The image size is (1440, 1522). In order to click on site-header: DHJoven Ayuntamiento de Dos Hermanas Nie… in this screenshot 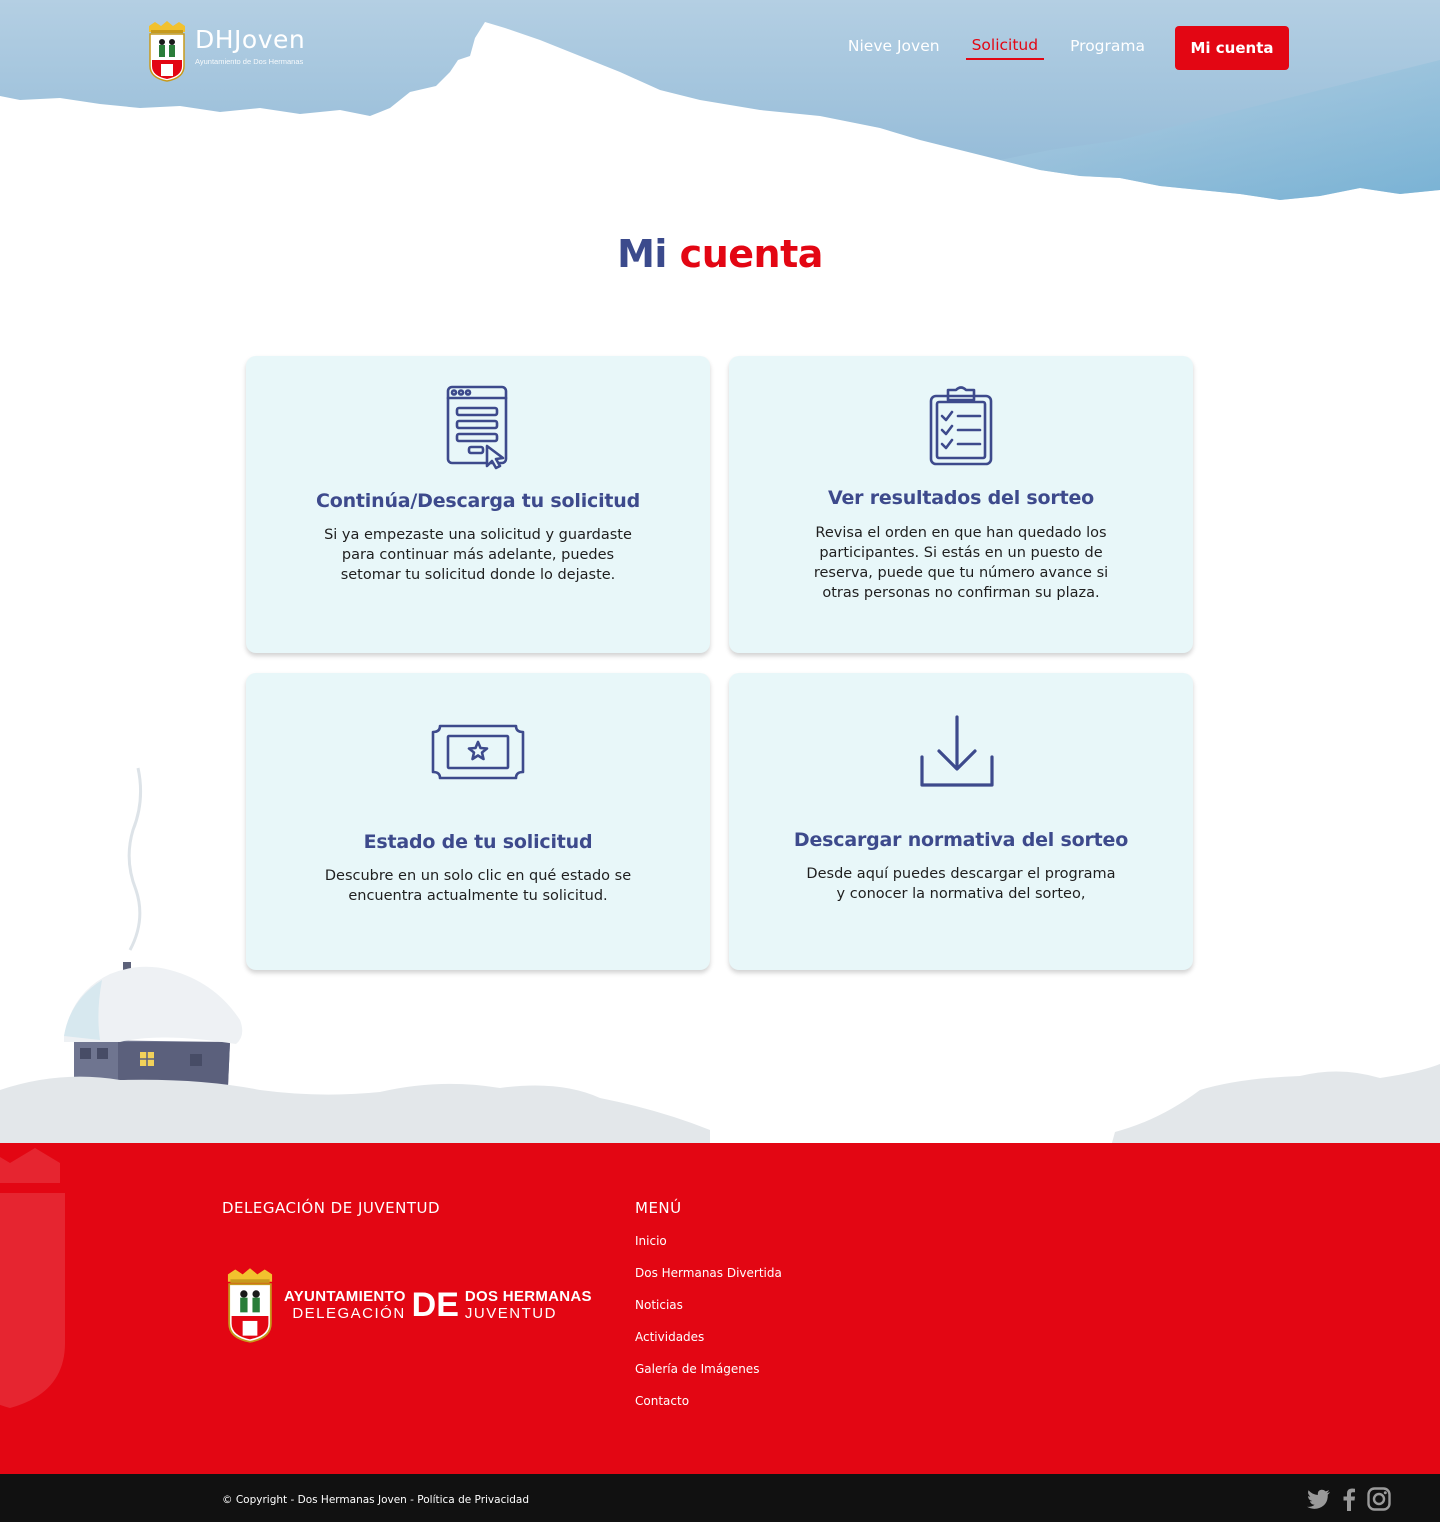, I will do `click(720, 50)`.